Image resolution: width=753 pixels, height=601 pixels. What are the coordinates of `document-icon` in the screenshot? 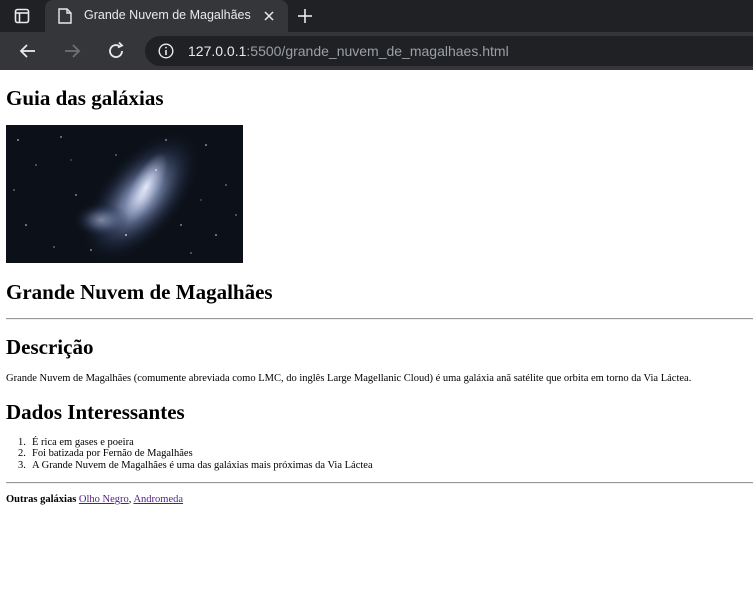 It's located at (65, 16).